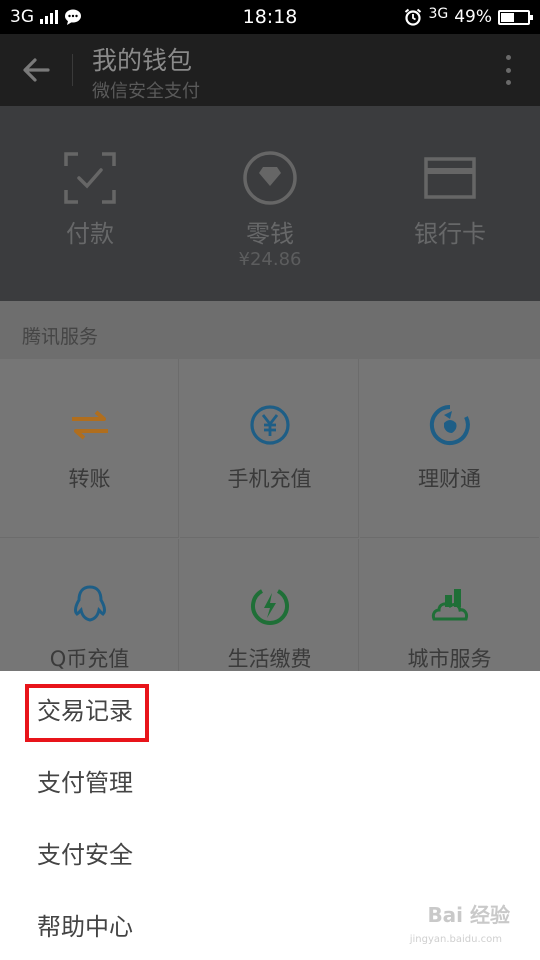 This screenshot has height=960, width=540. What do you see at coordinates (450, 234) in the screenshot?
I see `wallet-bank-card-label: 银行卡` at bounding box center [450, 234].